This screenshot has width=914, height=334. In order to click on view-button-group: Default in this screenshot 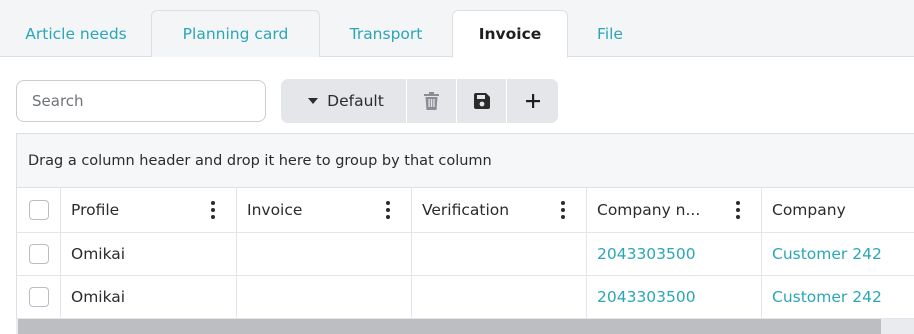, I will do `click(419, 101)`.